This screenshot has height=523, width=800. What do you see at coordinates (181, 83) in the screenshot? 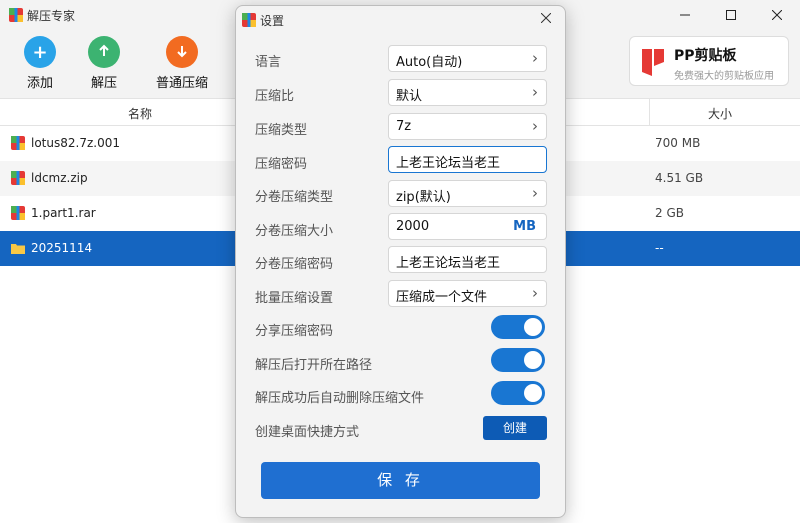
I see `compress-label: 普通压缩` at bounding box center [181, 83].